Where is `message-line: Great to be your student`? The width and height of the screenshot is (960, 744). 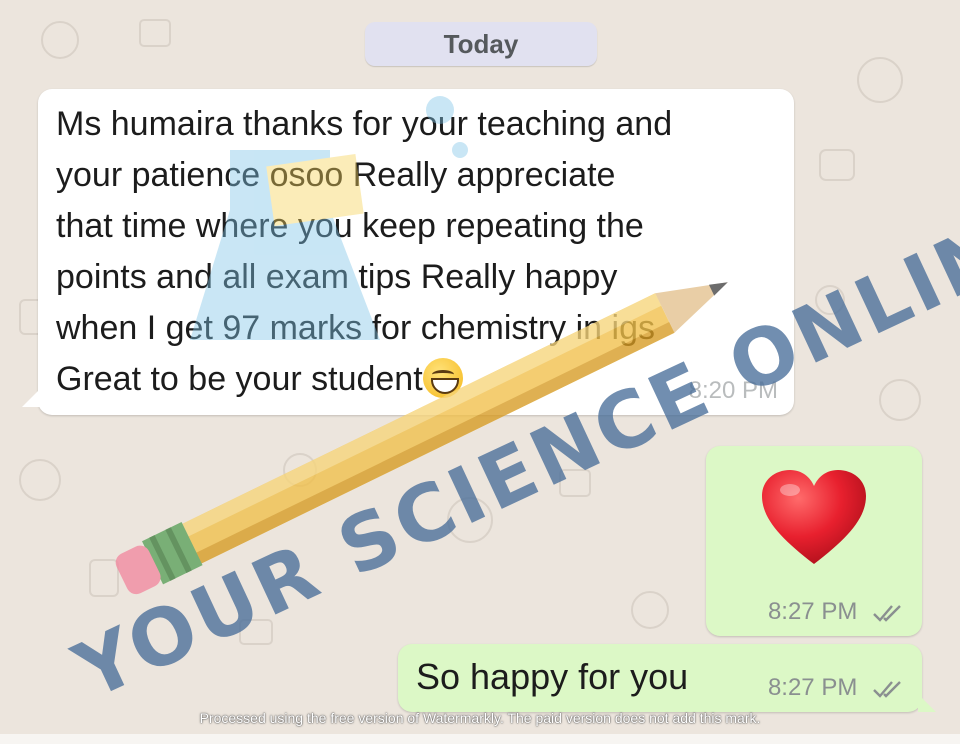
message-line: Great to be your student is located at coordinates (239, 379).